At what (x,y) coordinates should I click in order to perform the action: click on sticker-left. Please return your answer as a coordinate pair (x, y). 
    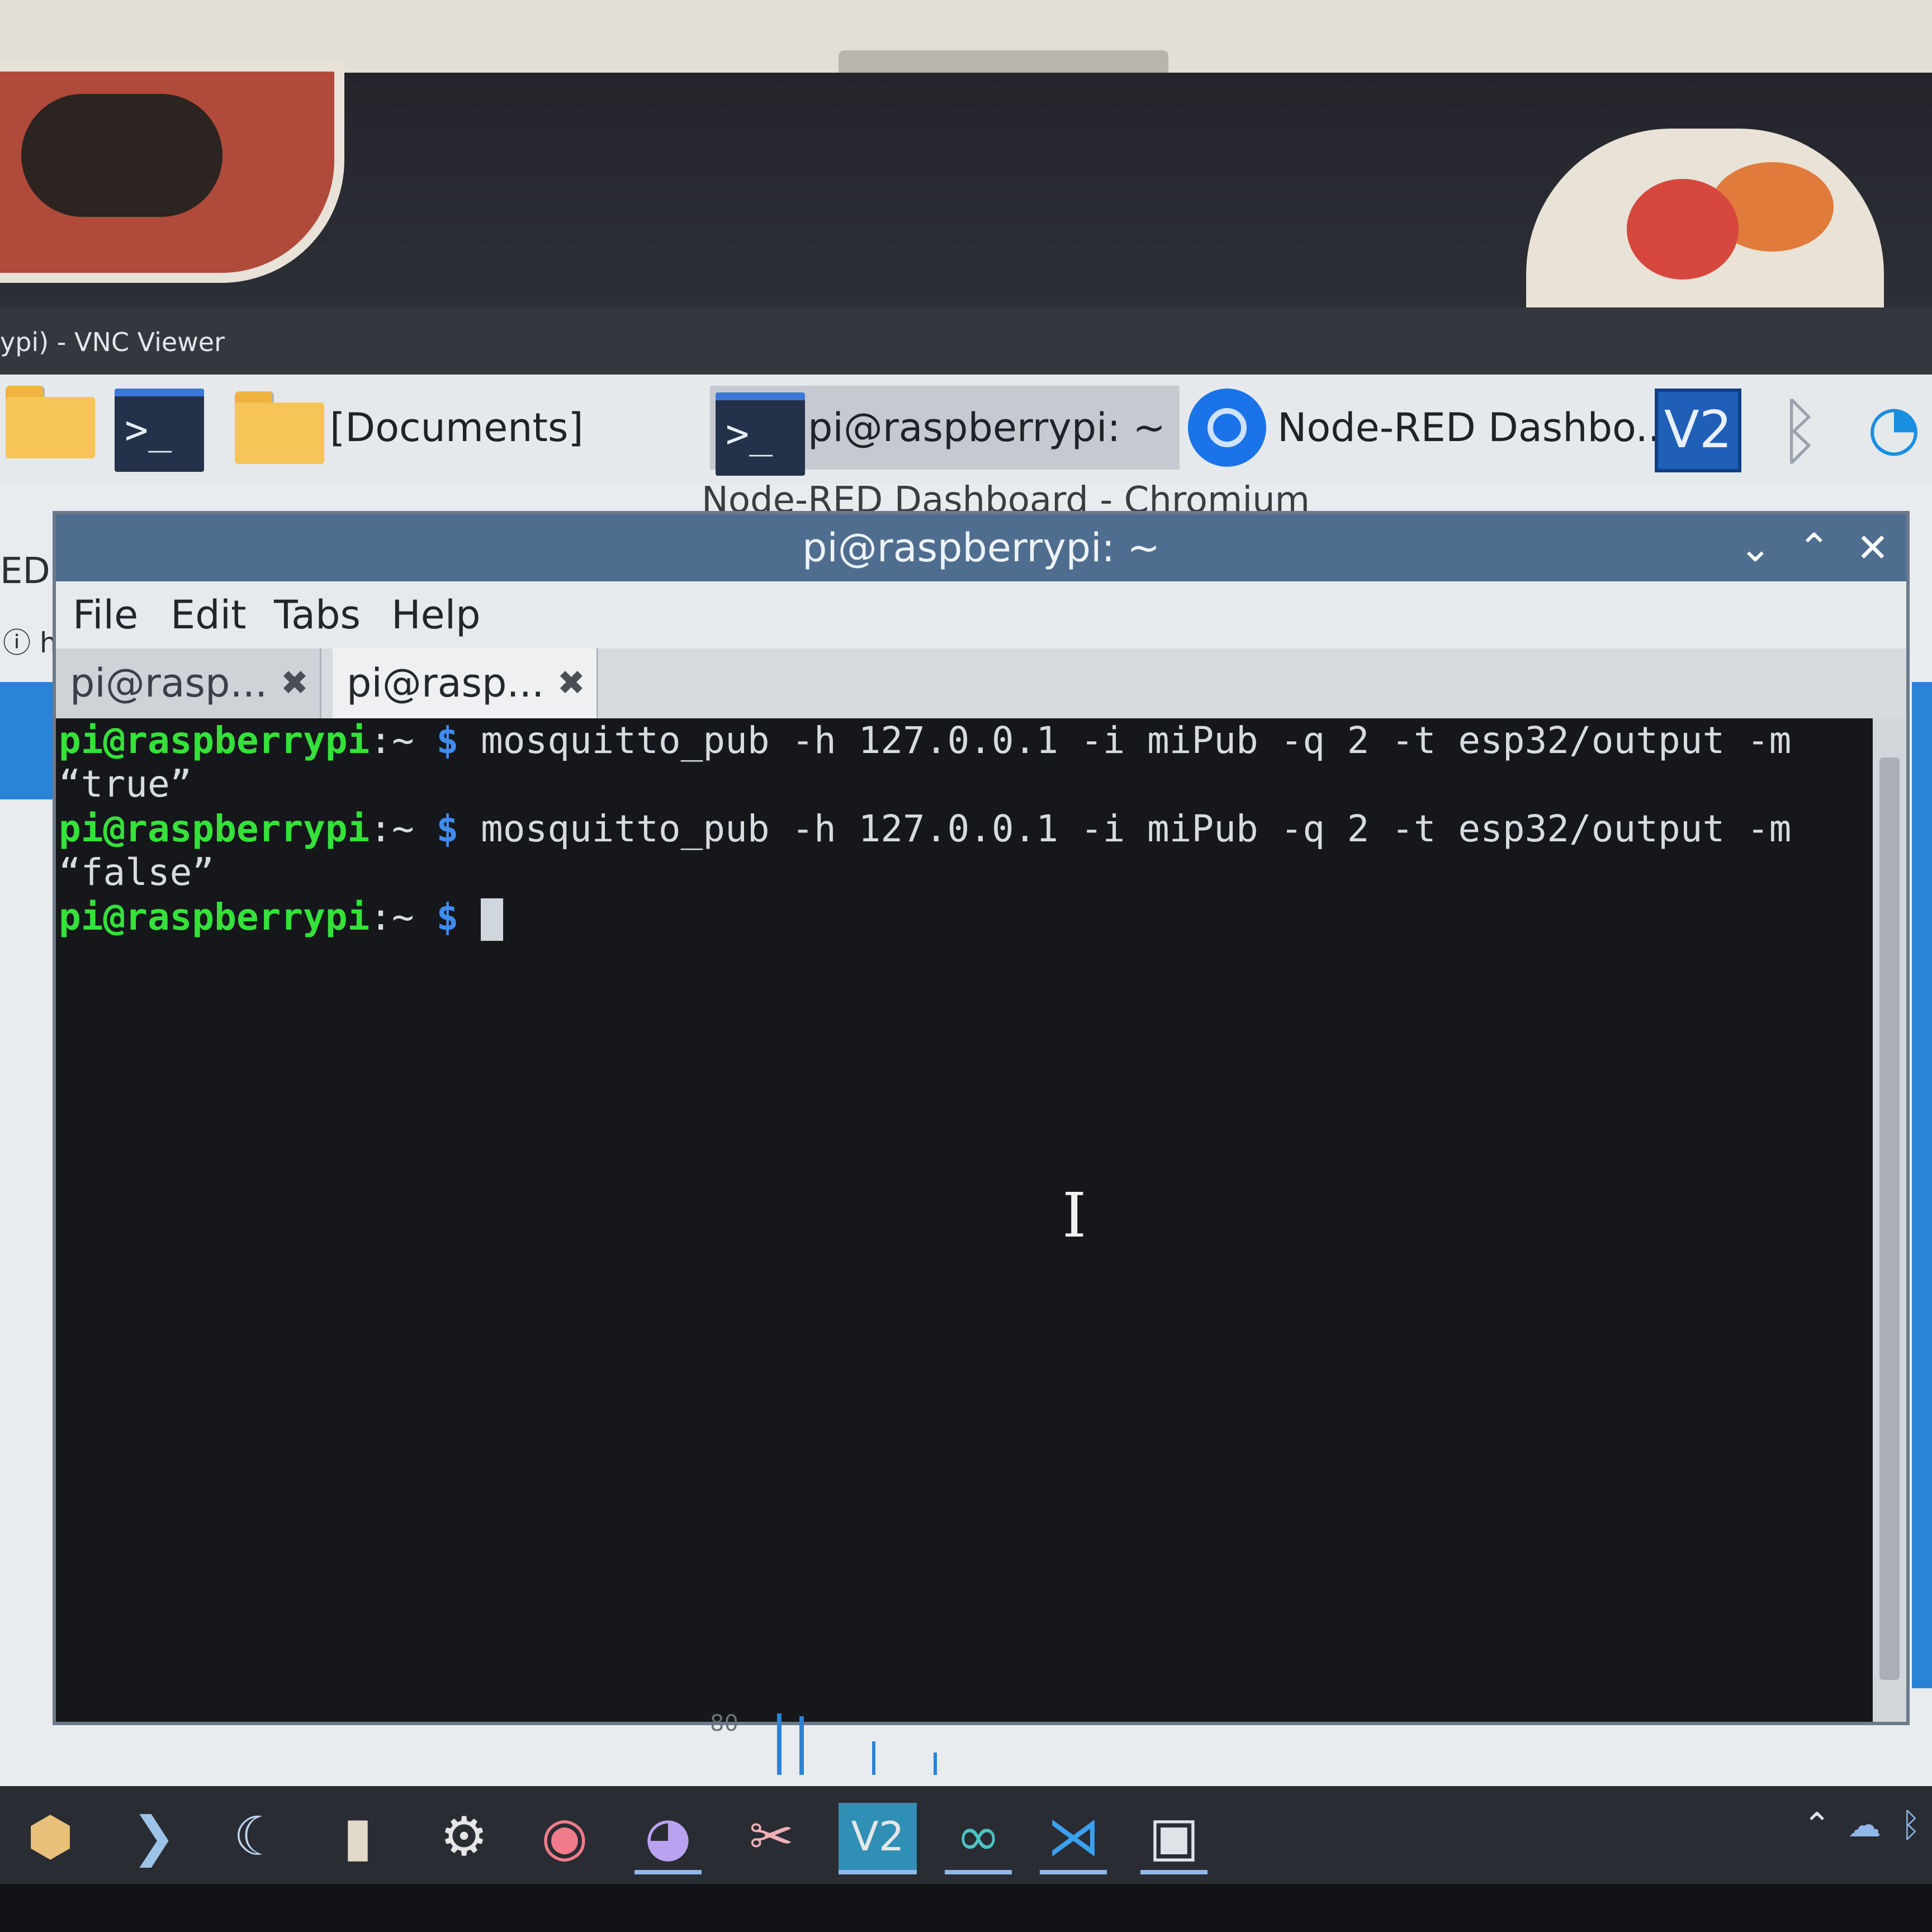
    Looking at the image, I should click on (172, 172).